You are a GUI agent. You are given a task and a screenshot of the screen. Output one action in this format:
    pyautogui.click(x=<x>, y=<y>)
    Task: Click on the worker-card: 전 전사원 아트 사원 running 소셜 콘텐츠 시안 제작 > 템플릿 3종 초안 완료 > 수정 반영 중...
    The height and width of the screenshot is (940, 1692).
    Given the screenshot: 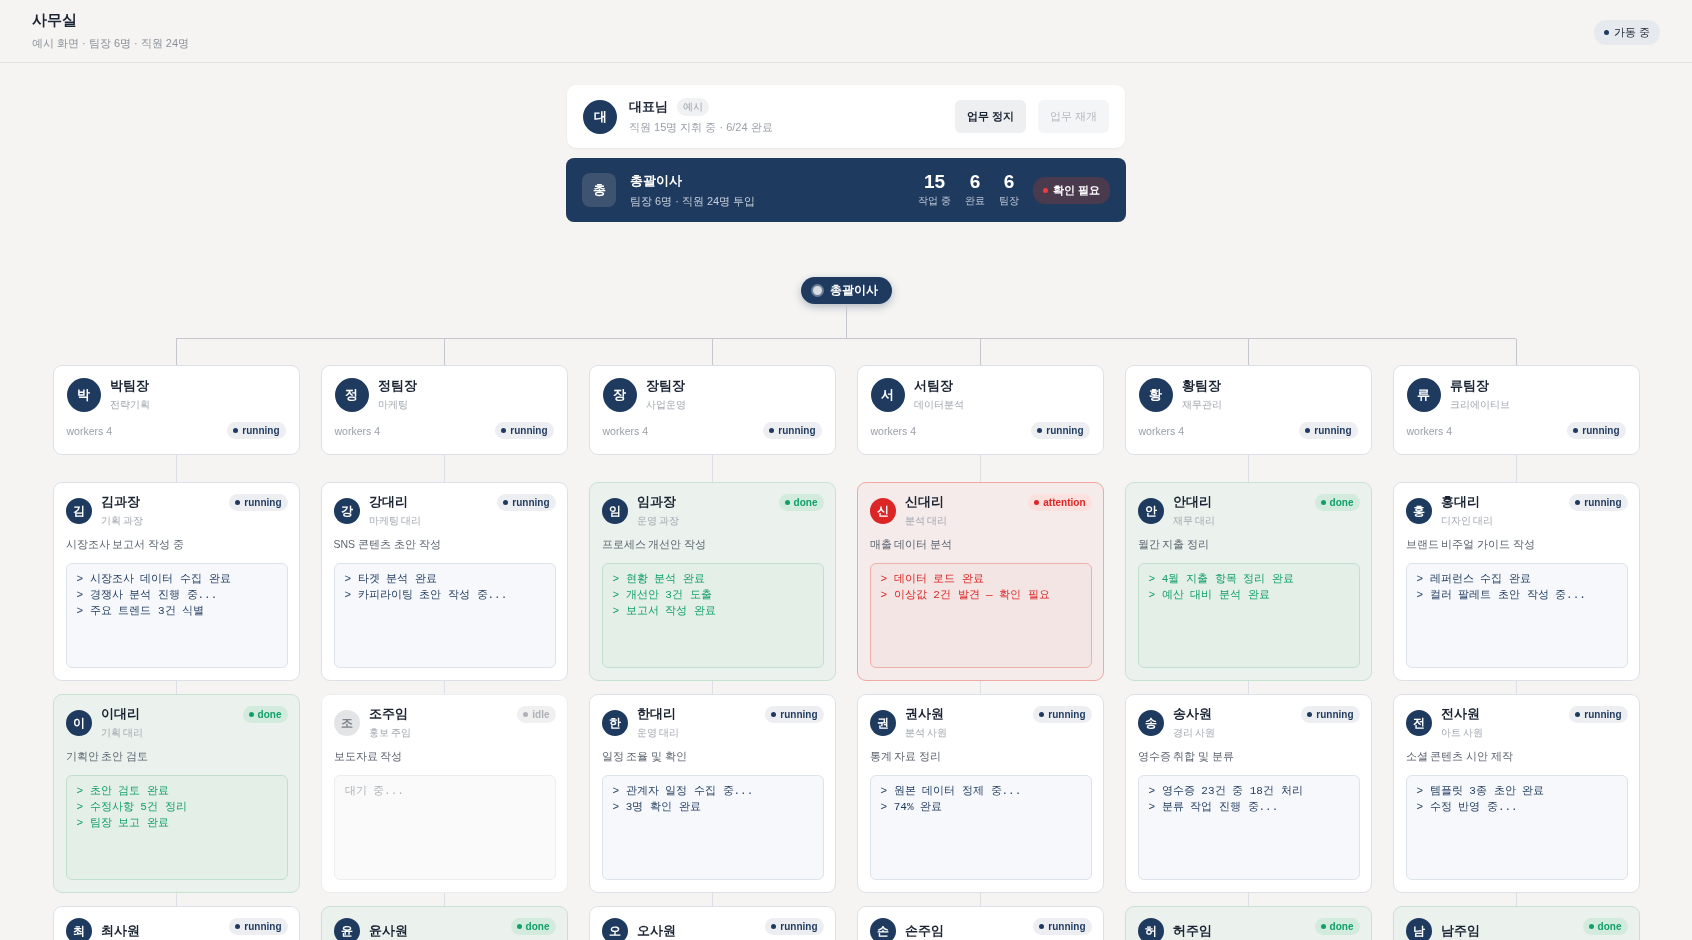 What is the action you would take?
    pyautogui.click(x=1516, y=793)
    